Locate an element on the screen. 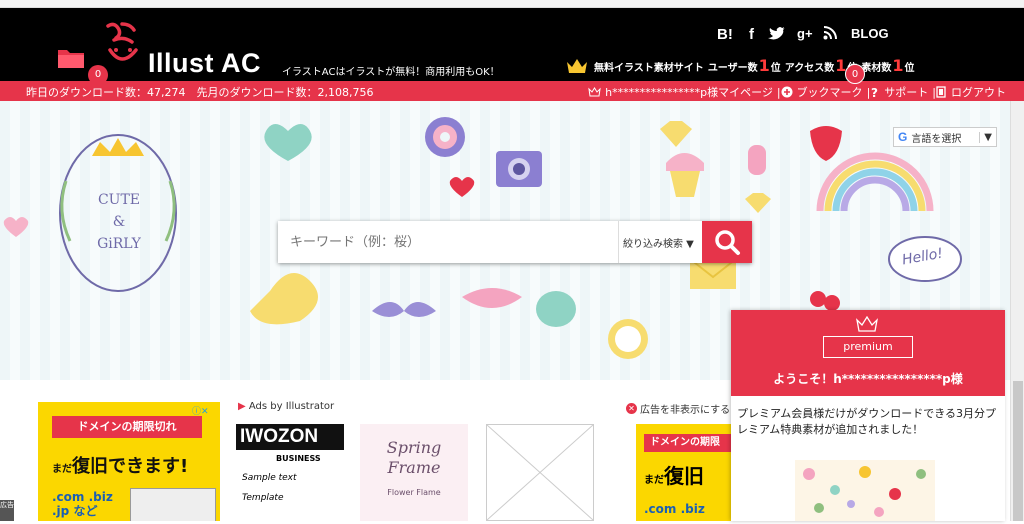 The image size is (1024, 524). domain-ad-banner: ⓘ✕ ドメインの期限切れ まだ復旧できます! .com .biz .jp など is located at coordinates (129, 461).